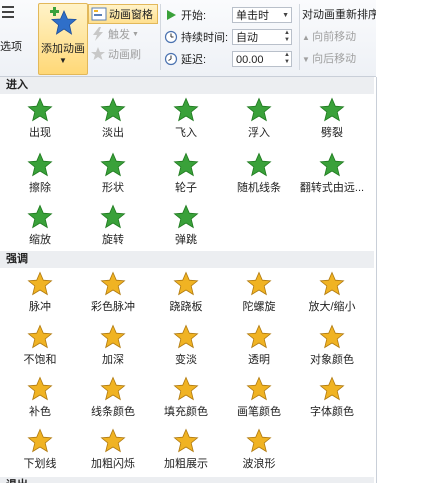 Image resolution: width=448 pixels, height=483 pixels. Describe the element at coordinates (259, 133) in the screenshot. I see `animation-item-label: 浮入` at that location.